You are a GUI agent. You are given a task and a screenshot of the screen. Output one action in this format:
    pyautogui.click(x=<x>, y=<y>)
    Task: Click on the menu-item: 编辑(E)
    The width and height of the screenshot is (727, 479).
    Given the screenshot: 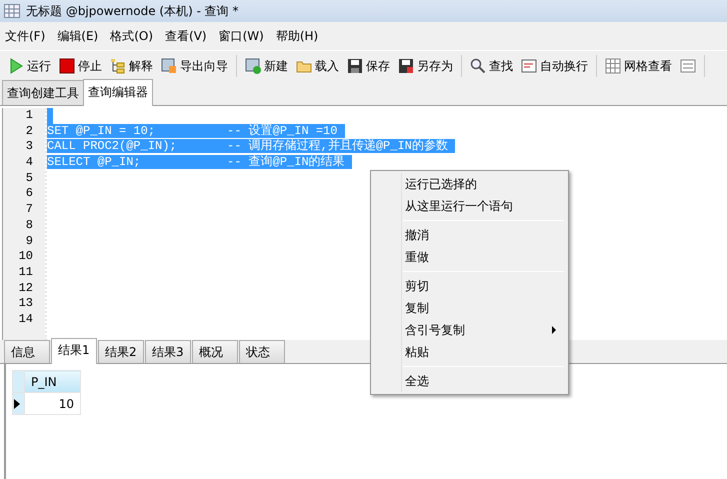 What is the action you would take?
    pyautogui.click(x=78, y=36)
    